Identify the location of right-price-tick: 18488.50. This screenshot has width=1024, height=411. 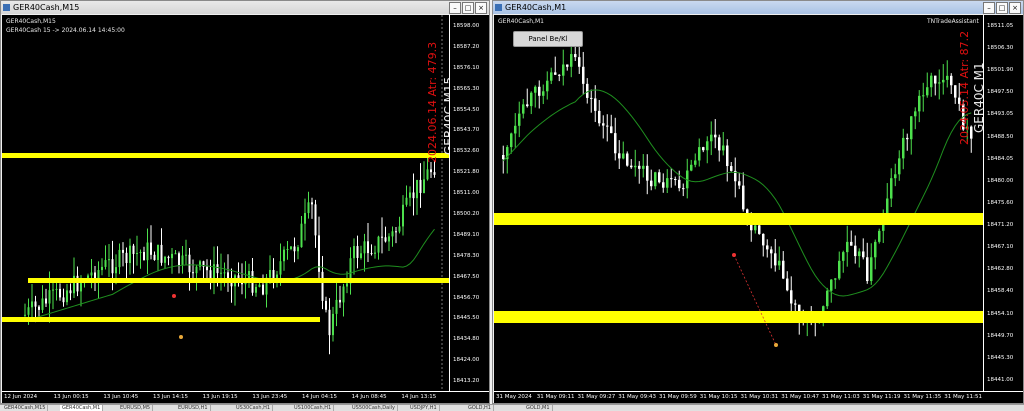
(1000, 136).